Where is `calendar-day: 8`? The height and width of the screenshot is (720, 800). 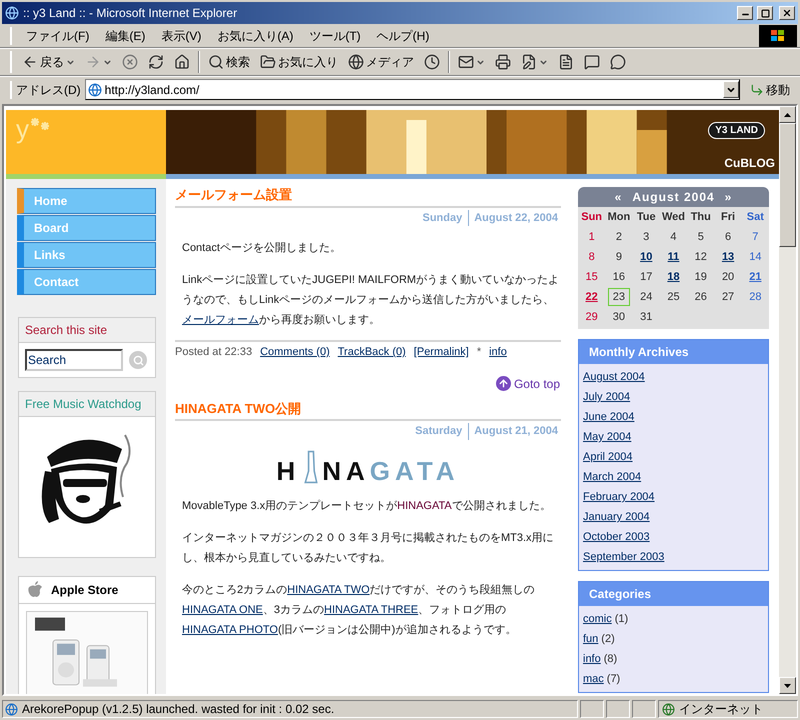 calendar-day: 8 is located at coordinates (592, 257).